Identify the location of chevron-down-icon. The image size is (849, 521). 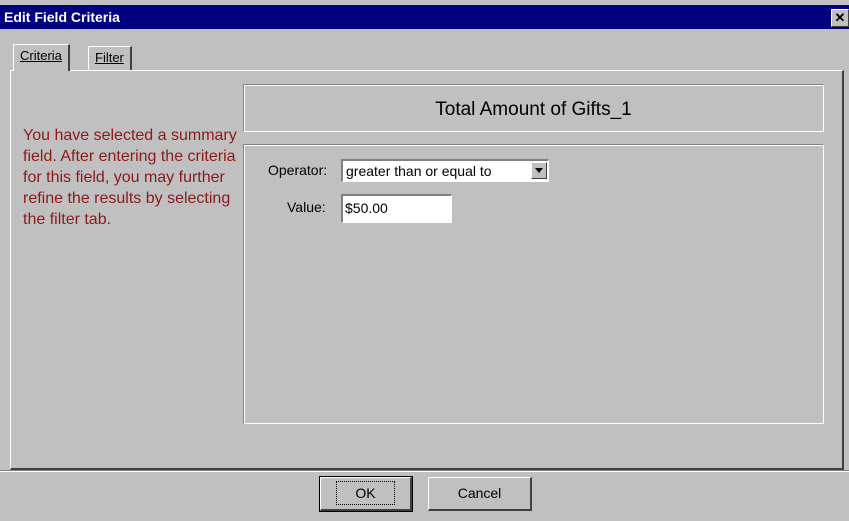
(539, 170).